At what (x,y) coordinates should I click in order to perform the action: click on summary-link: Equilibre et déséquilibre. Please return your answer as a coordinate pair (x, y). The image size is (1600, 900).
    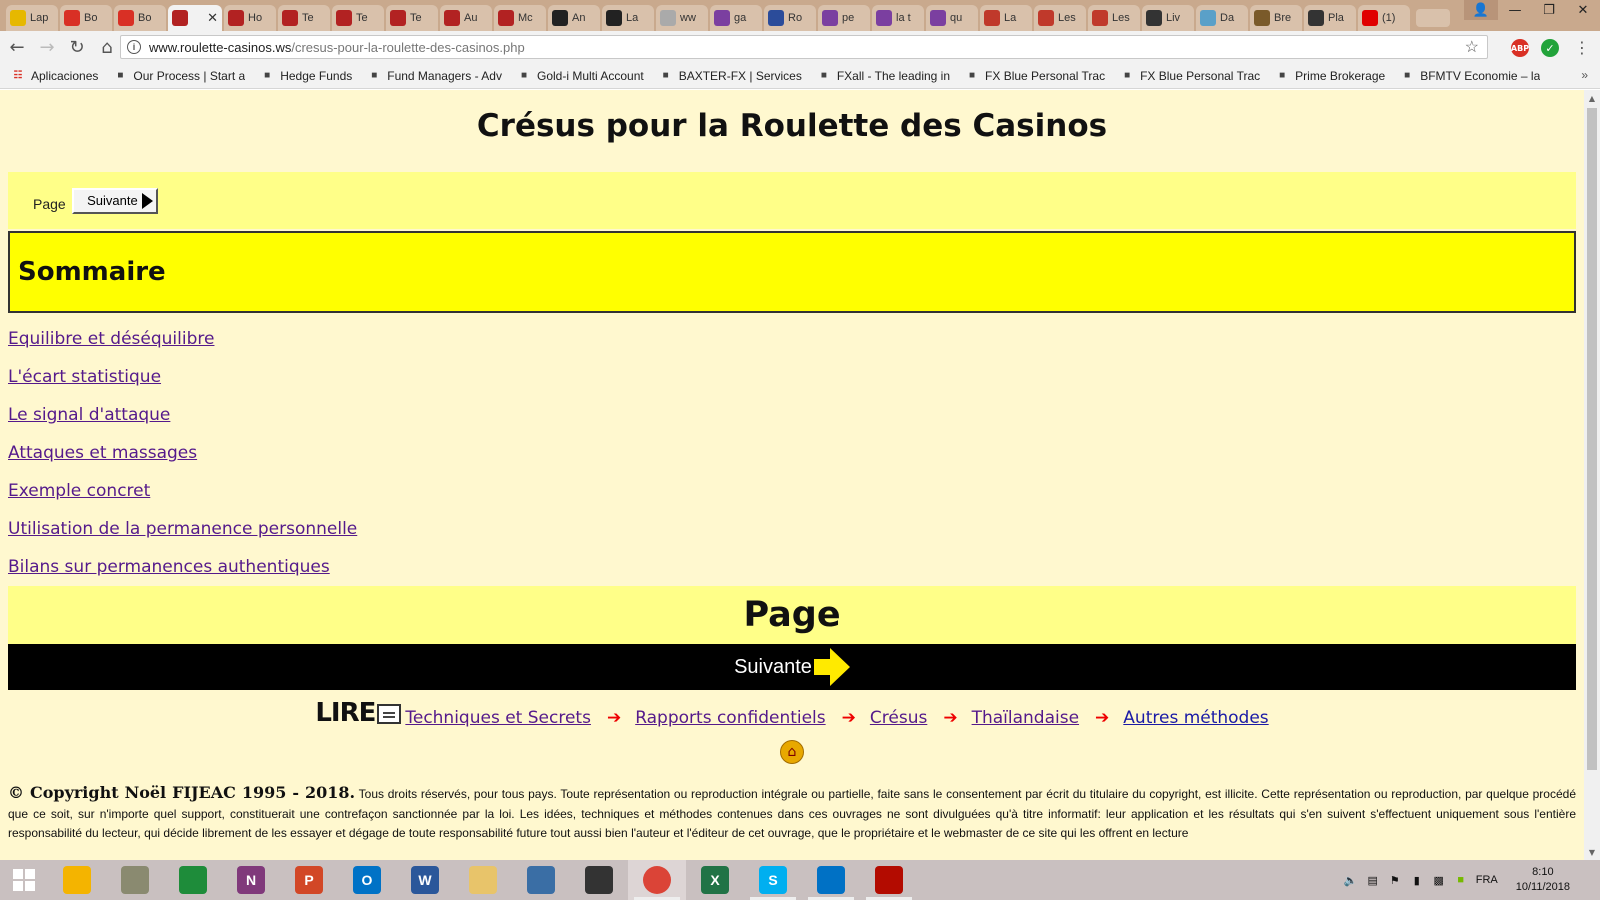
    Looking at the image, I should click on (182, 345).